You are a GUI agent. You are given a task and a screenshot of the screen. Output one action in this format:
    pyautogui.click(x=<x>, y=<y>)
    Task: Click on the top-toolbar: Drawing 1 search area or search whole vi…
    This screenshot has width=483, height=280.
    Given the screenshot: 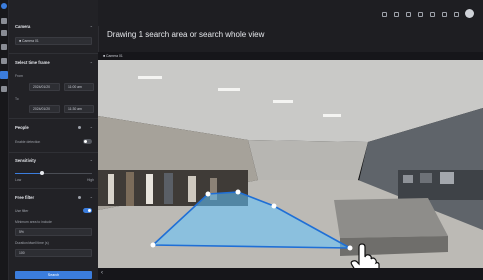 What is the action you would take?
    pyautogui.click(x=290, y=19)
    